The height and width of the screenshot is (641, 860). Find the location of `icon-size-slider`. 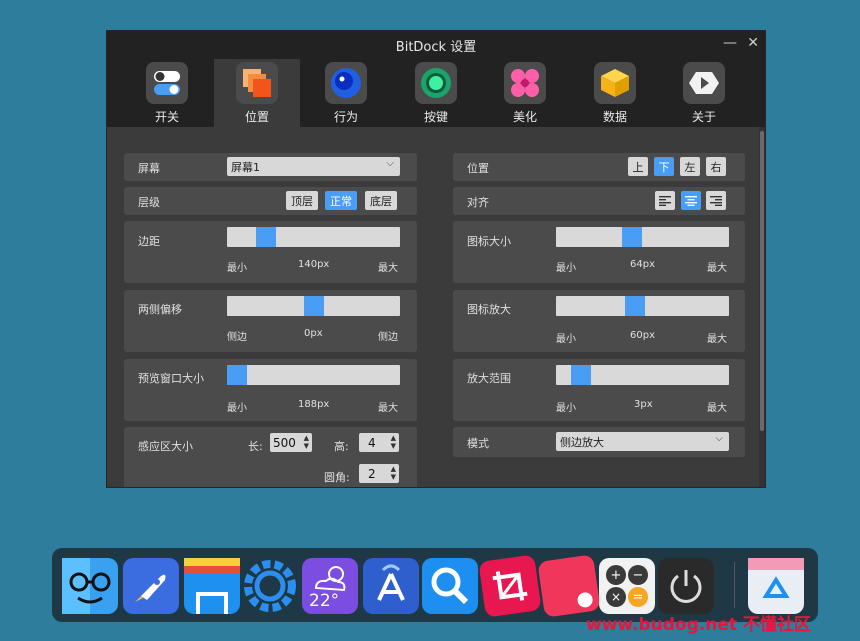

icon-size-slider is located at coordinates (642, 237).